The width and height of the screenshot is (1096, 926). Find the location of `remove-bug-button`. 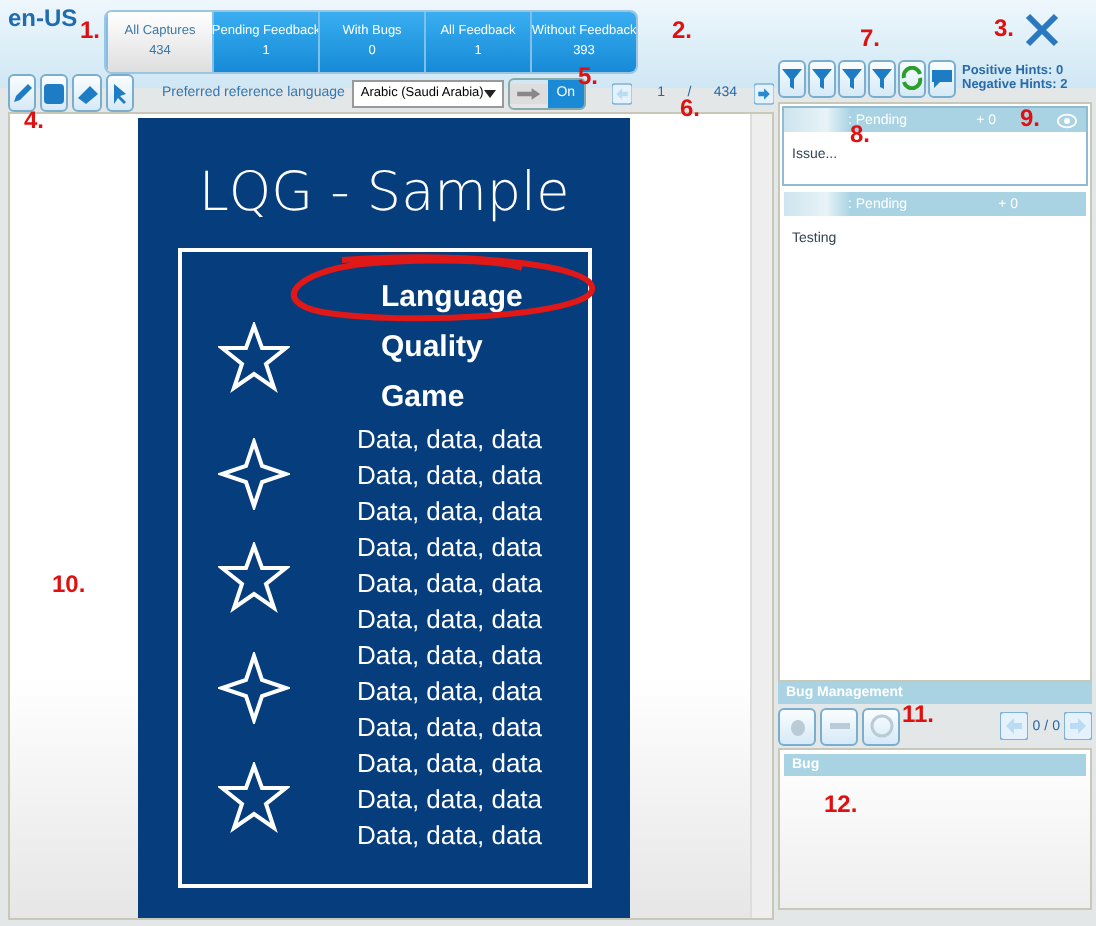

remove-bug-button is located at coordinates (881, 726).